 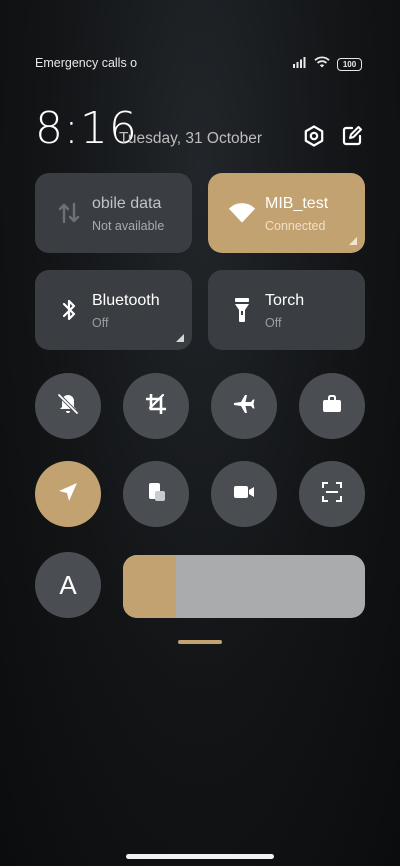 I want to click on home-indicator, so click(x=200, y=856).